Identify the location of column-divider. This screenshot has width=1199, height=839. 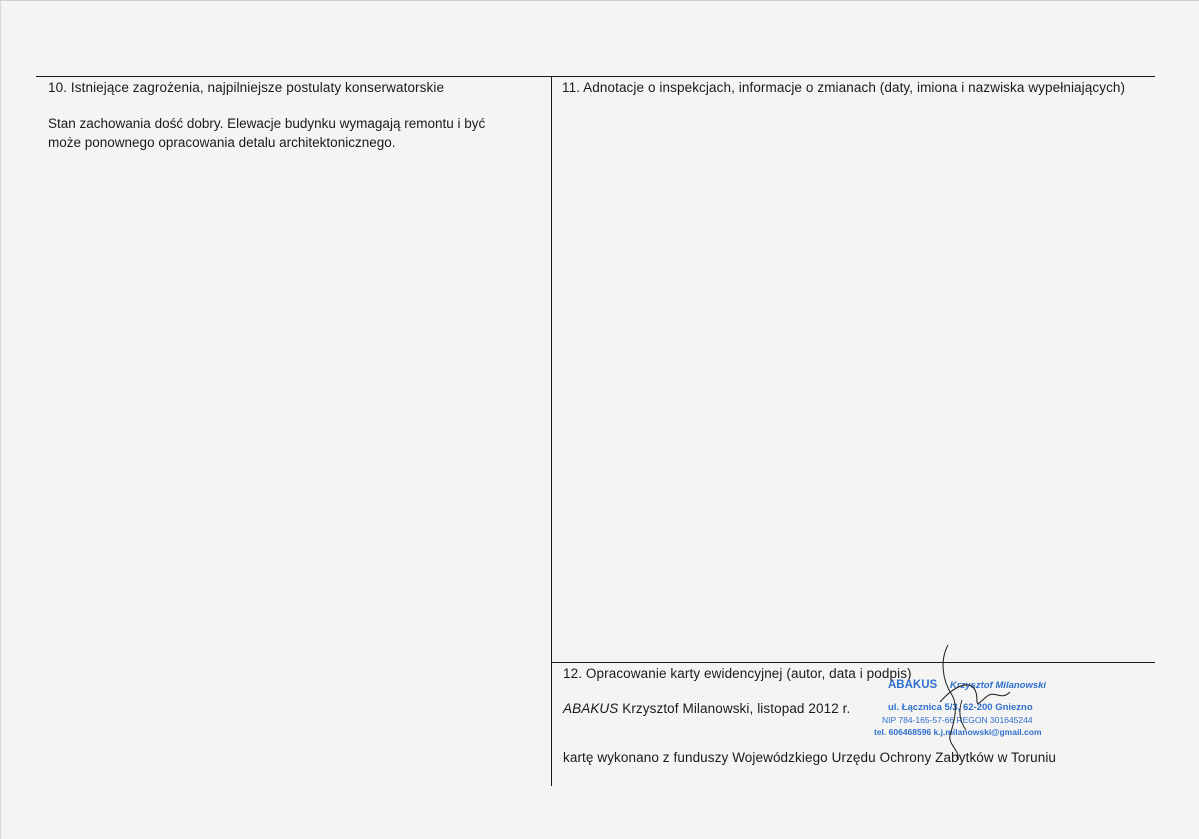
(551, 431).